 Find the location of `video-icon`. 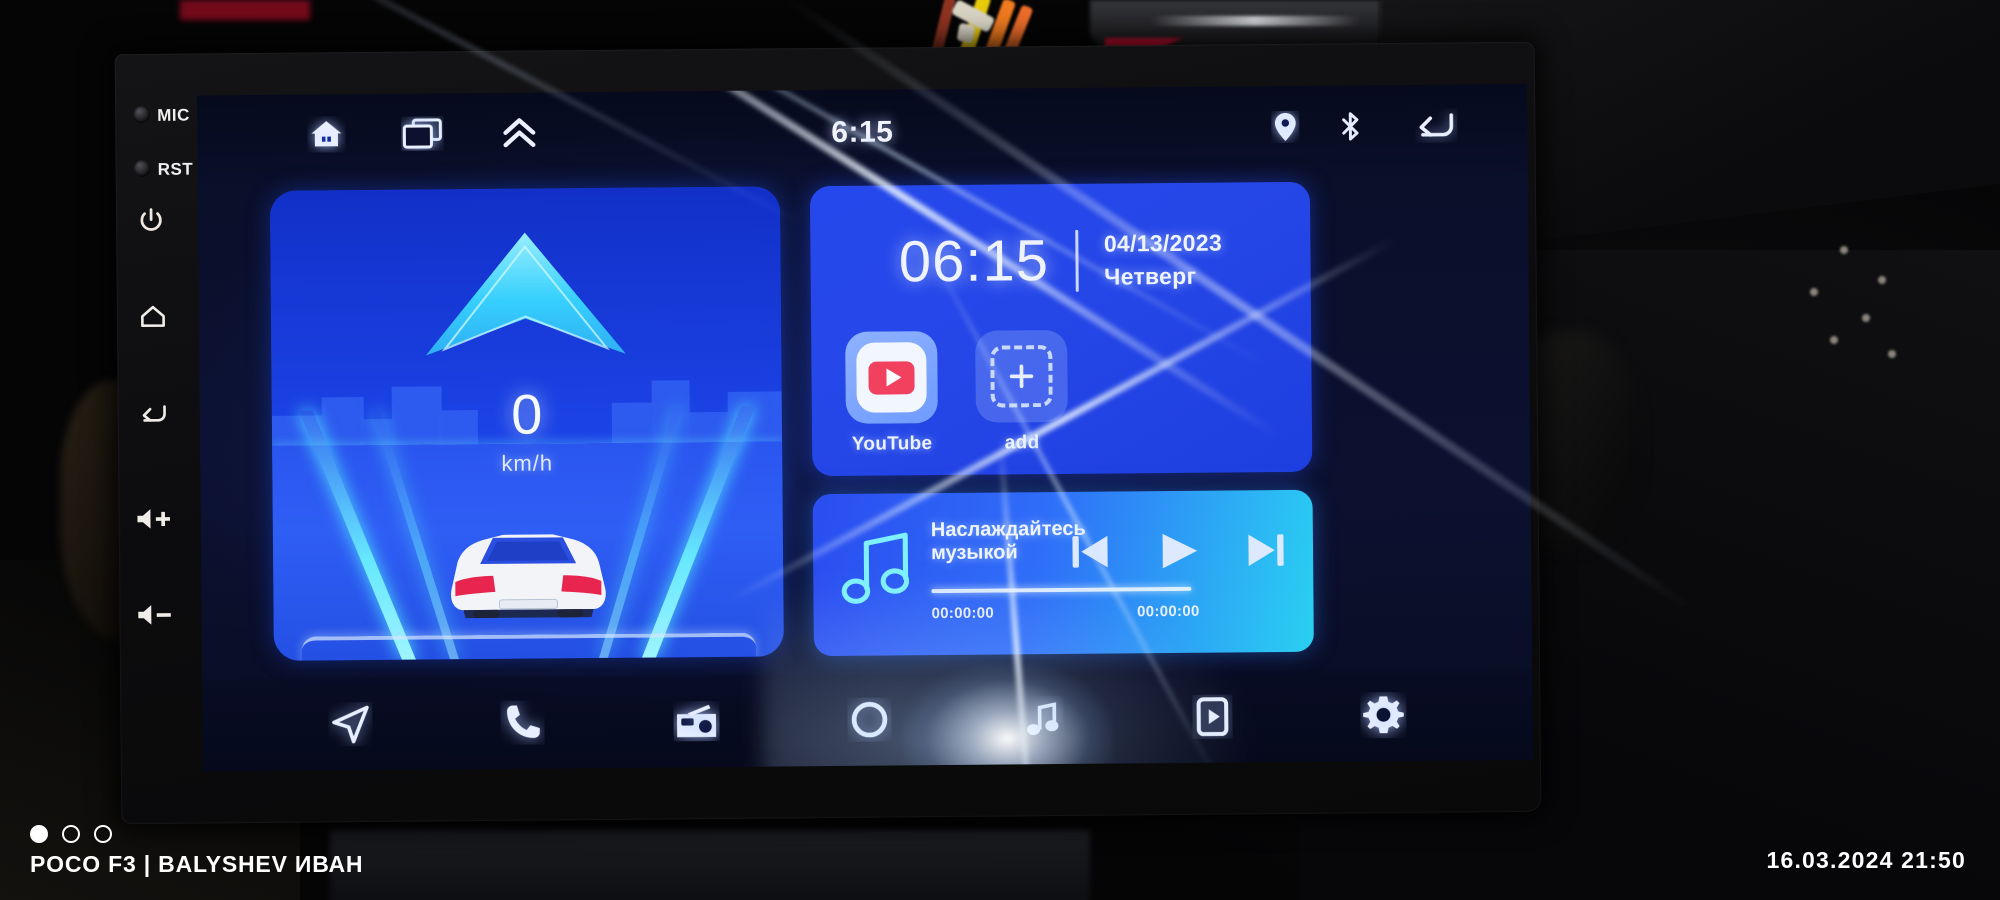

video-icon is located at coordinates (1212, 716).